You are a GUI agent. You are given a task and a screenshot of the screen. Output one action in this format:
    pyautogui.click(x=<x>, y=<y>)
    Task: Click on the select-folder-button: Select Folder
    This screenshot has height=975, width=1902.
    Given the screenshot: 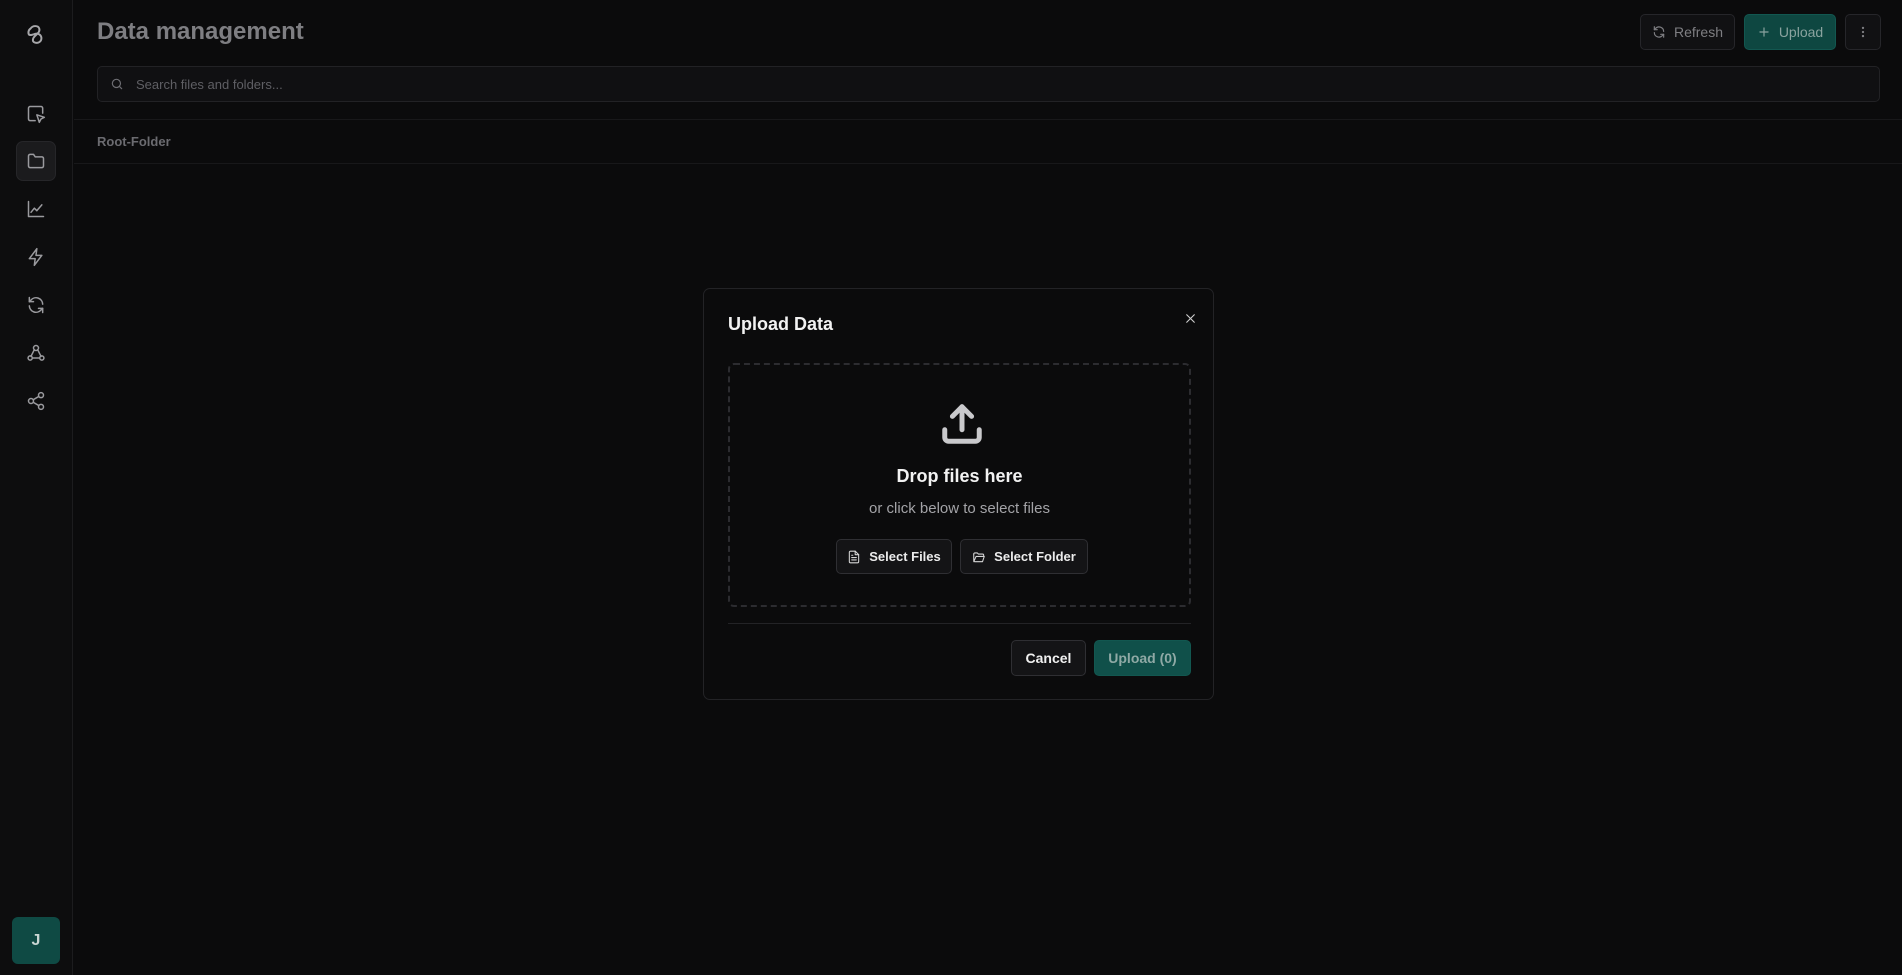 What is the action you would take?
    pyautogui.click(x=1024, y=556)
    